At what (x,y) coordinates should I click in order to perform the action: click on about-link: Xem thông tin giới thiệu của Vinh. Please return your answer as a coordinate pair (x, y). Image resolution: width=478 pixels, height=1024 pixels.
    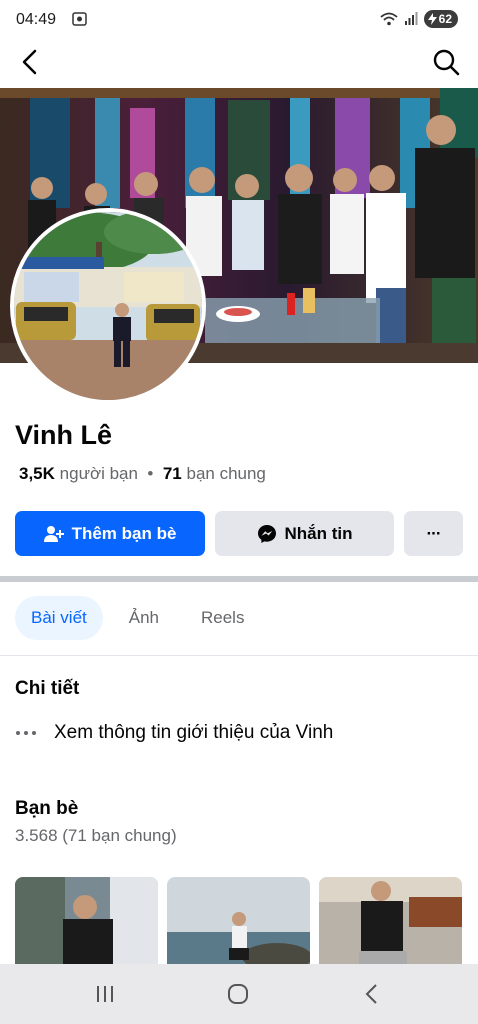
    Looking at the image, I should click on (174, 733).